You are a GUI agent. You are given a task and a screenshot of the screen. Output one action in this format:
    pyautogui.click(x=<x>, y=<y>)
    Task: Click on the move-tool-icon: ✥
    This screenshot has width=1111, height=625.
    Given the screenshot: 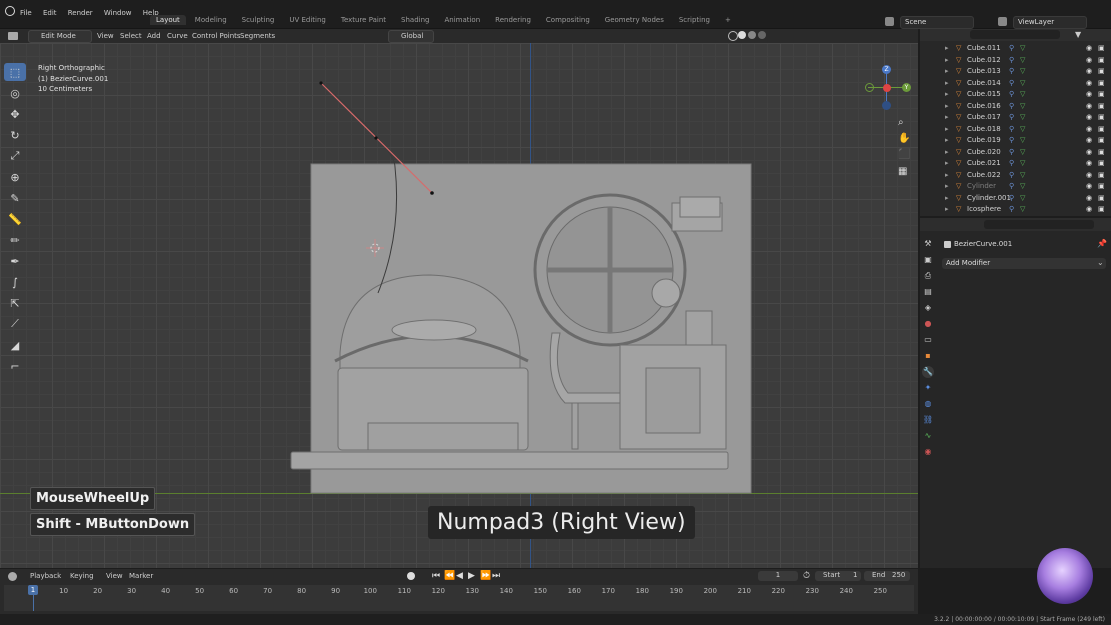 What is the action you would take?
    pyautogui.click(x=15, y=114)
    